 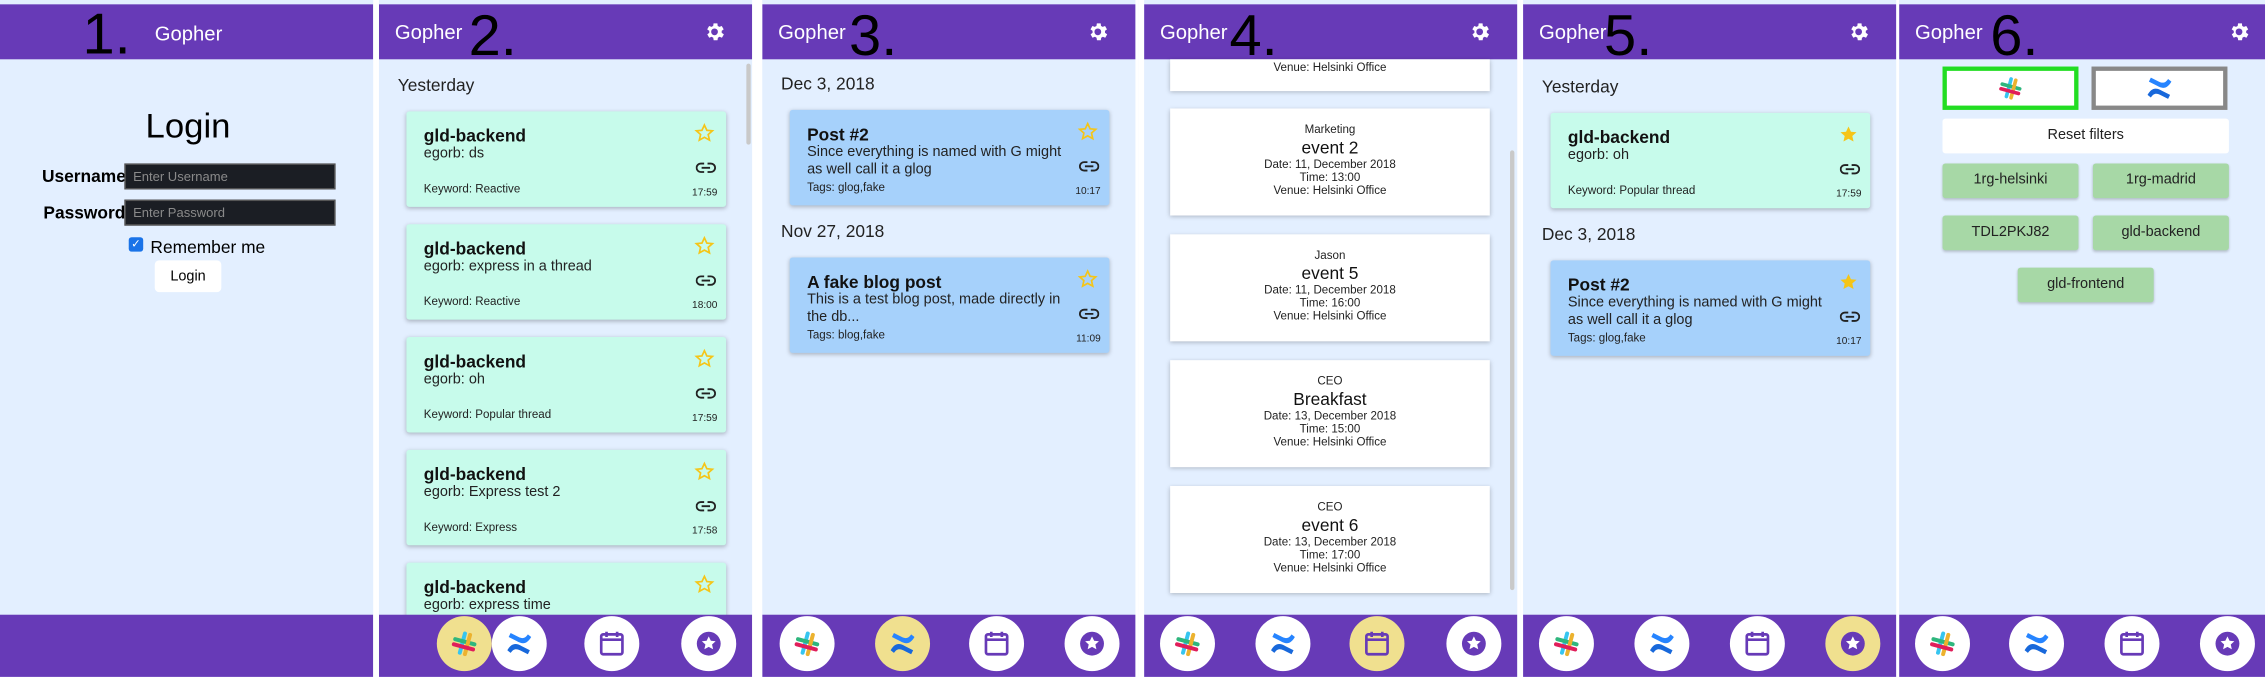 What do you see at coordinates (208, 247) in the screenshot?
I see `remember-me-label: Remember me` at bounding box center [208, 247].